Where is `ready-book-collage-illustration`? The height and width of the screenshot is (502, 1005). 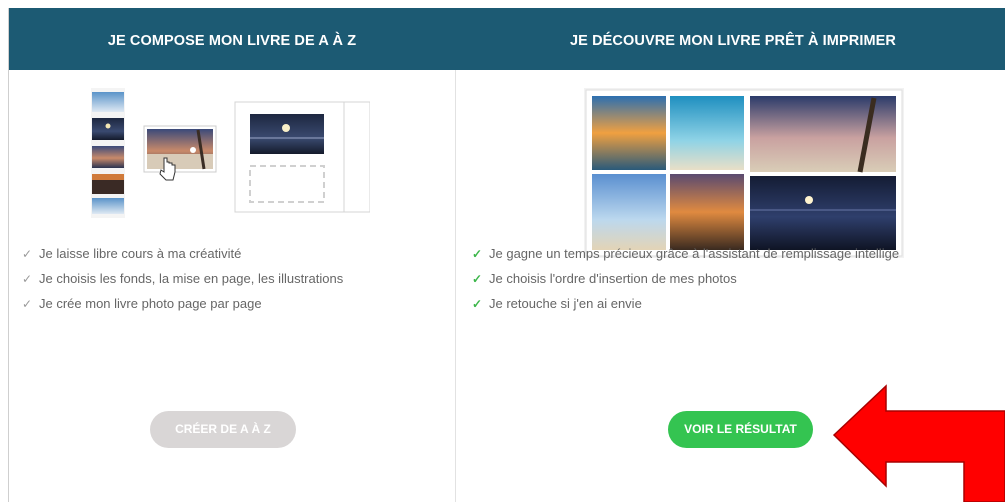
ready-book-collage-illustration is located at coordinates (744, 173).